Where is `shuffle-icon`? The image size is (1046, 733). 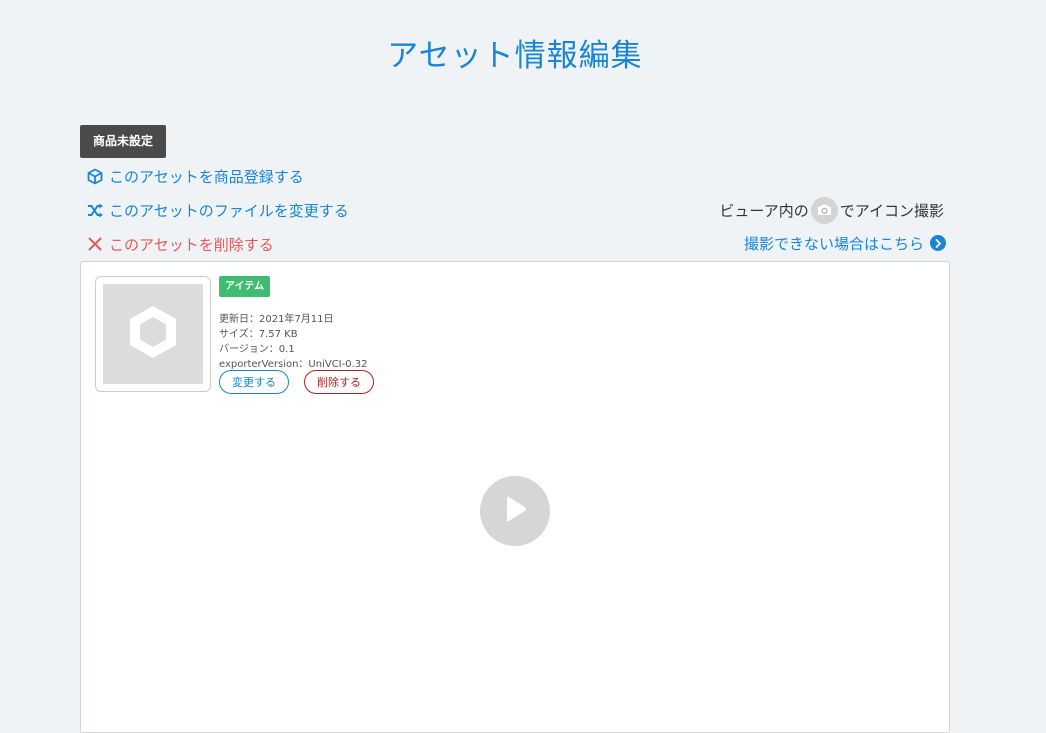 shuffle-icon is located at coordinates (95, 210).